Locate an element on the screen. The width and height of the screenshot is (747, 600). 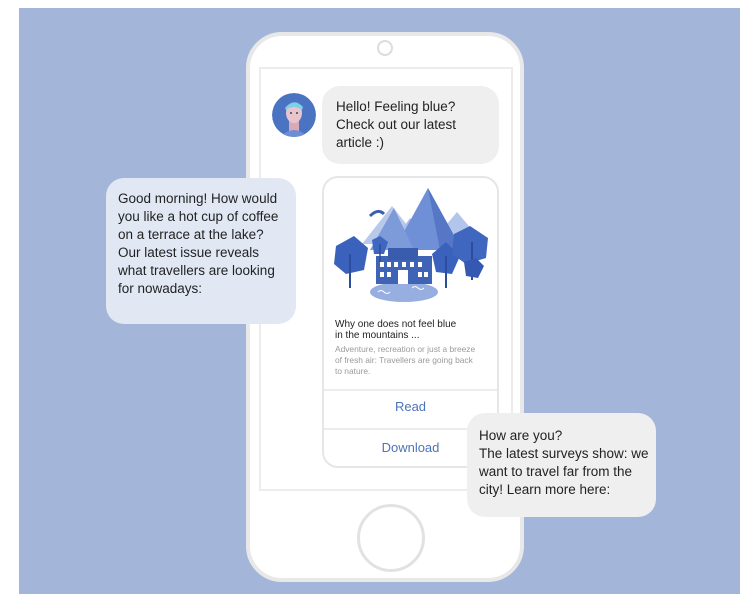
message-line: Check out our latest is located at coordinates (396, 124).